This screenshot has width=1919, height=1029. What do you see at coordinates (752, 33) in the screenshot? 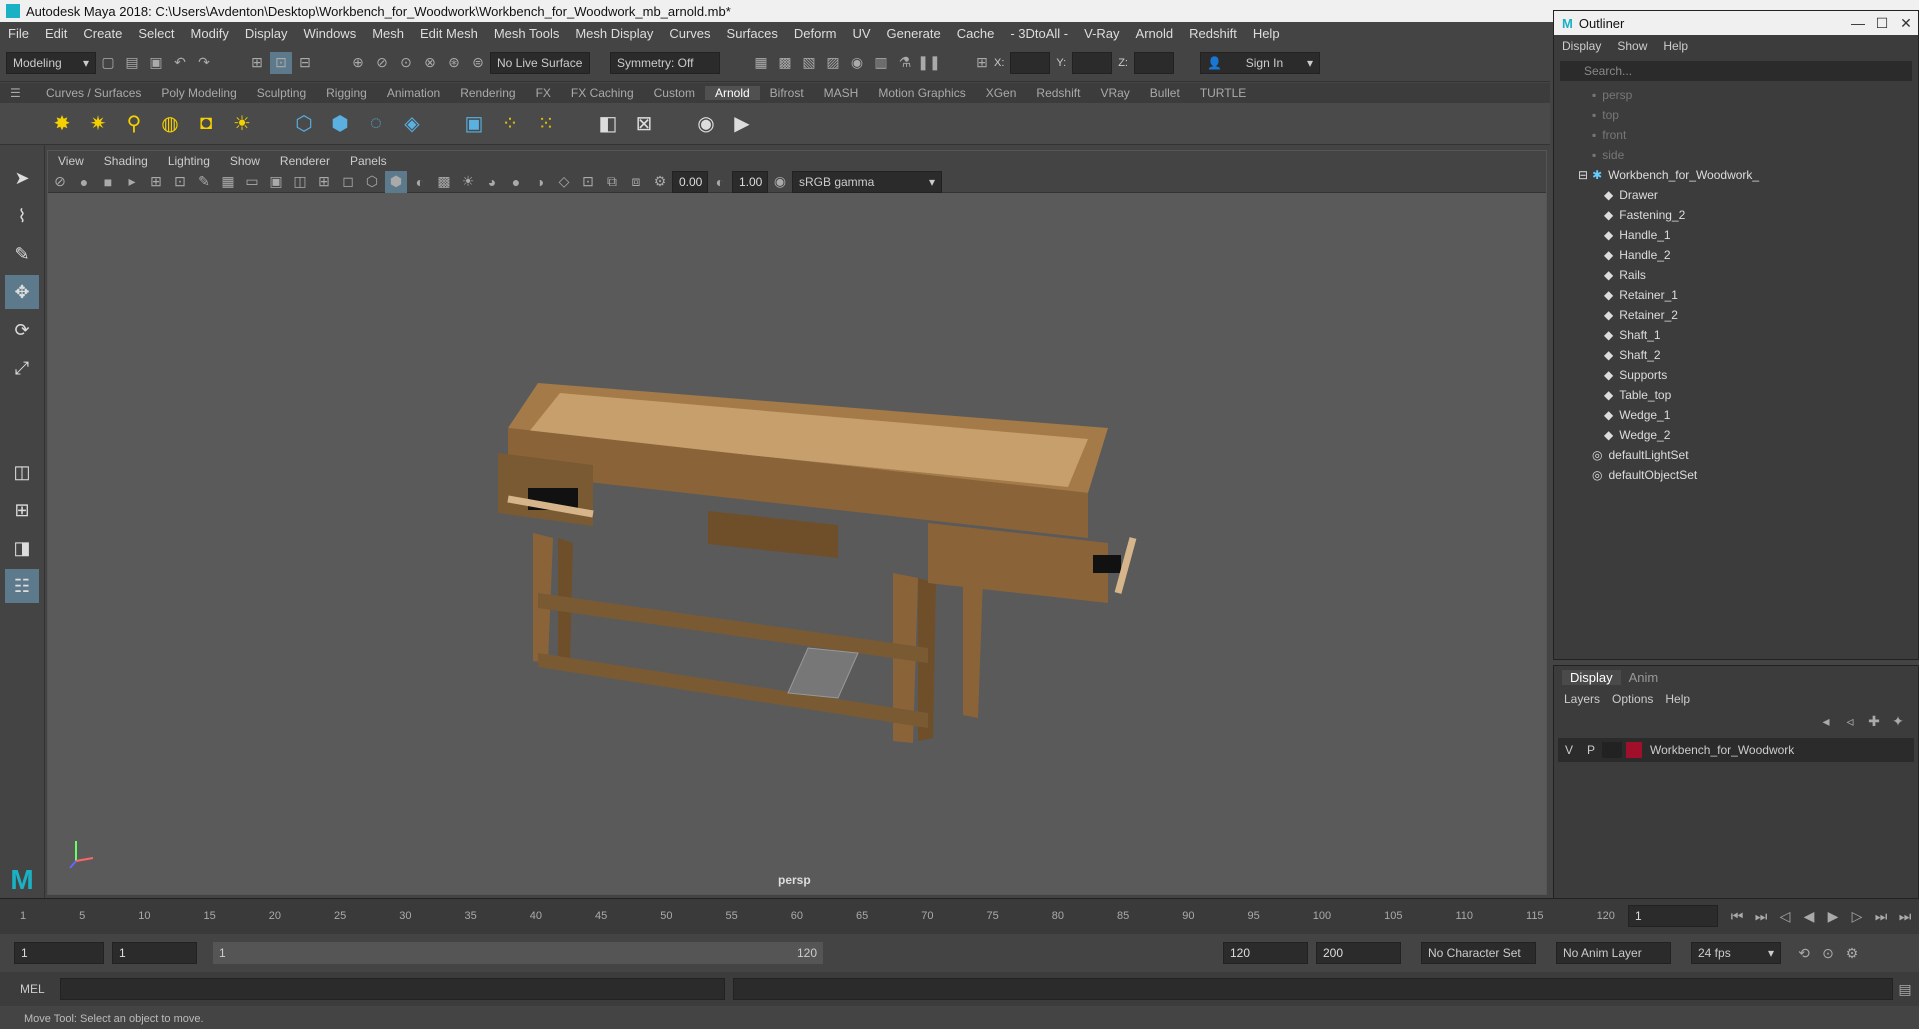
I see `menu-surfaces: Surfaces` at bounding box center [752, 33].